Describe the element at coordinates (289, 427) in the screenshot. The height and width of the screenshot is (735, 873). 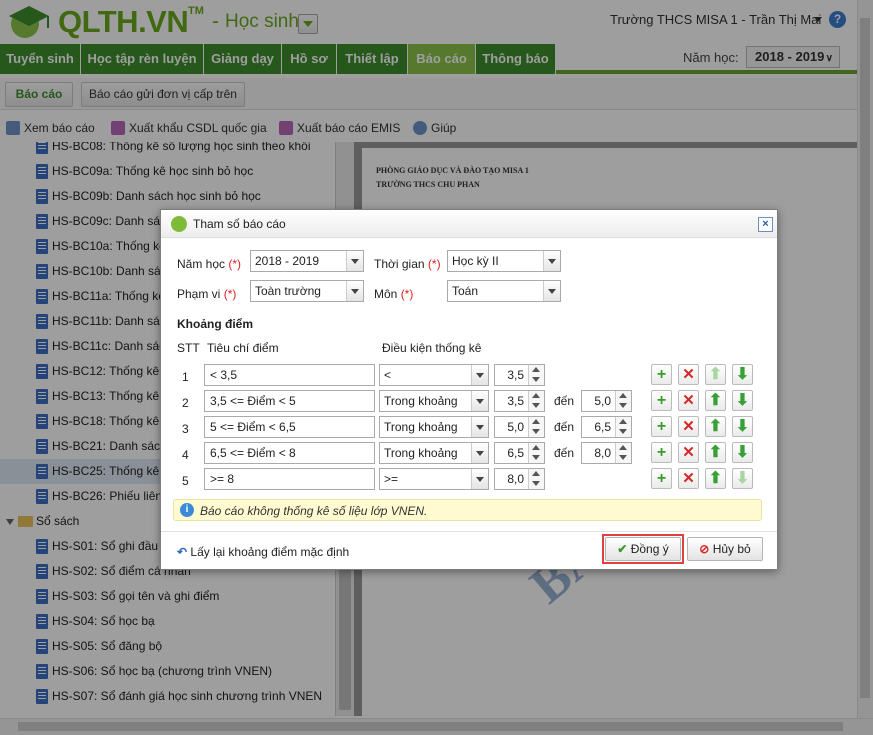
I see `tieu-chi-input: 5 <= Điểm < 6,5` at that location.